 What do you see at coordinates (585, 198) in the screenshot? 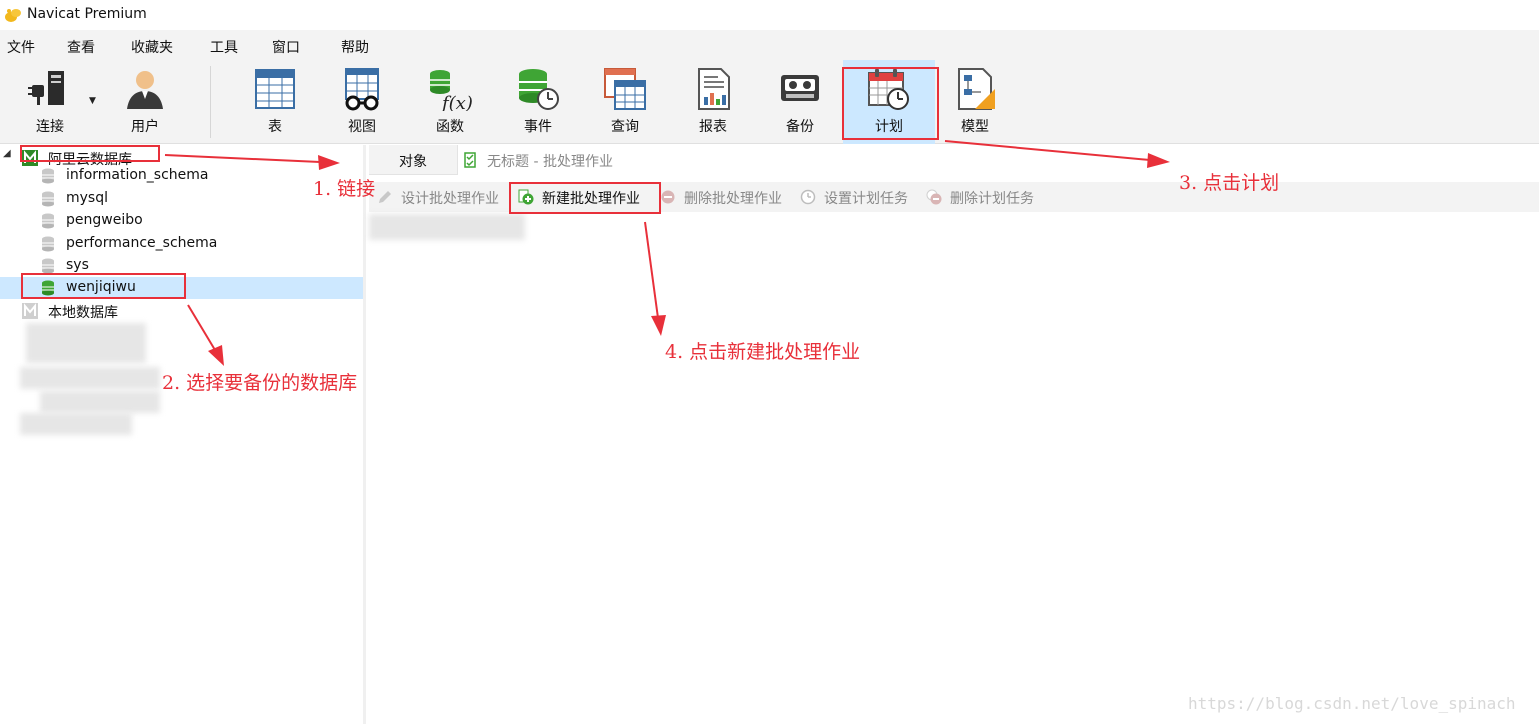
I see `annotation-box-new-job` at bounding box center [585, 198].